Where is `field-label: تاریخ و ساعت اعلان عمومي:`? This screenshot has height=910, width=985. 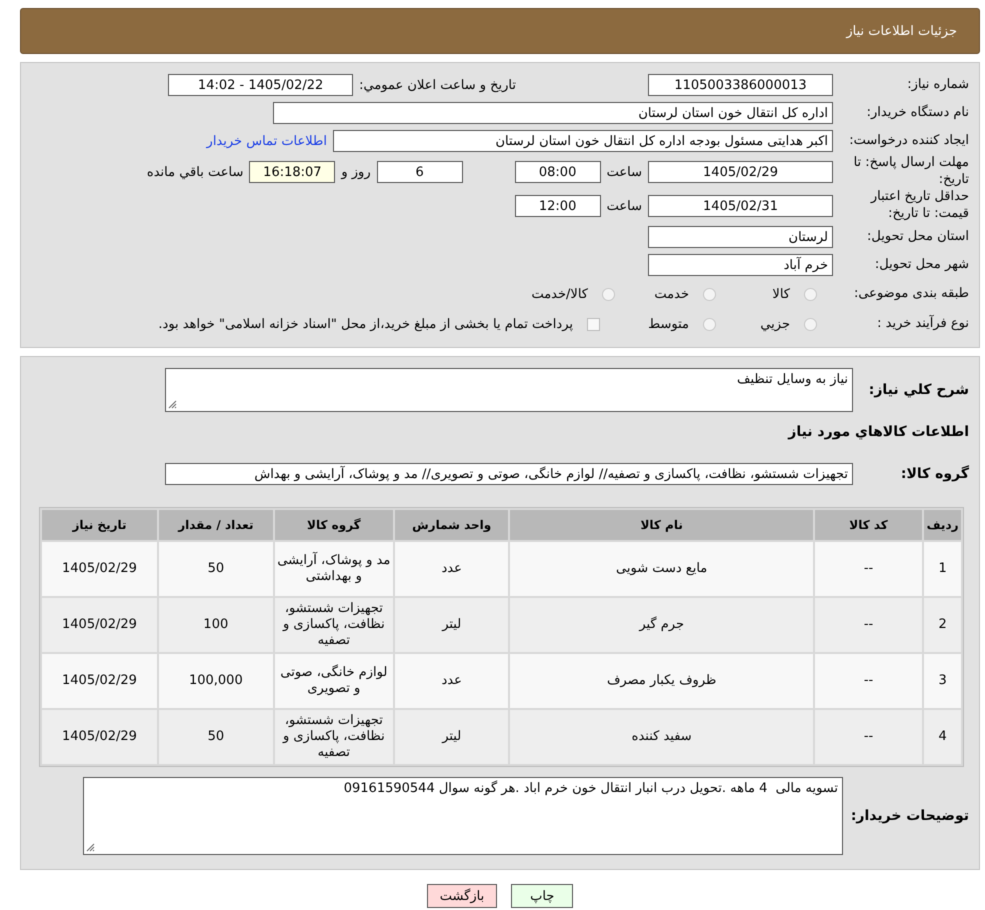 field-label: تاریخ و ساعت اعلان عمومي: is located at coordinates (437, 85).